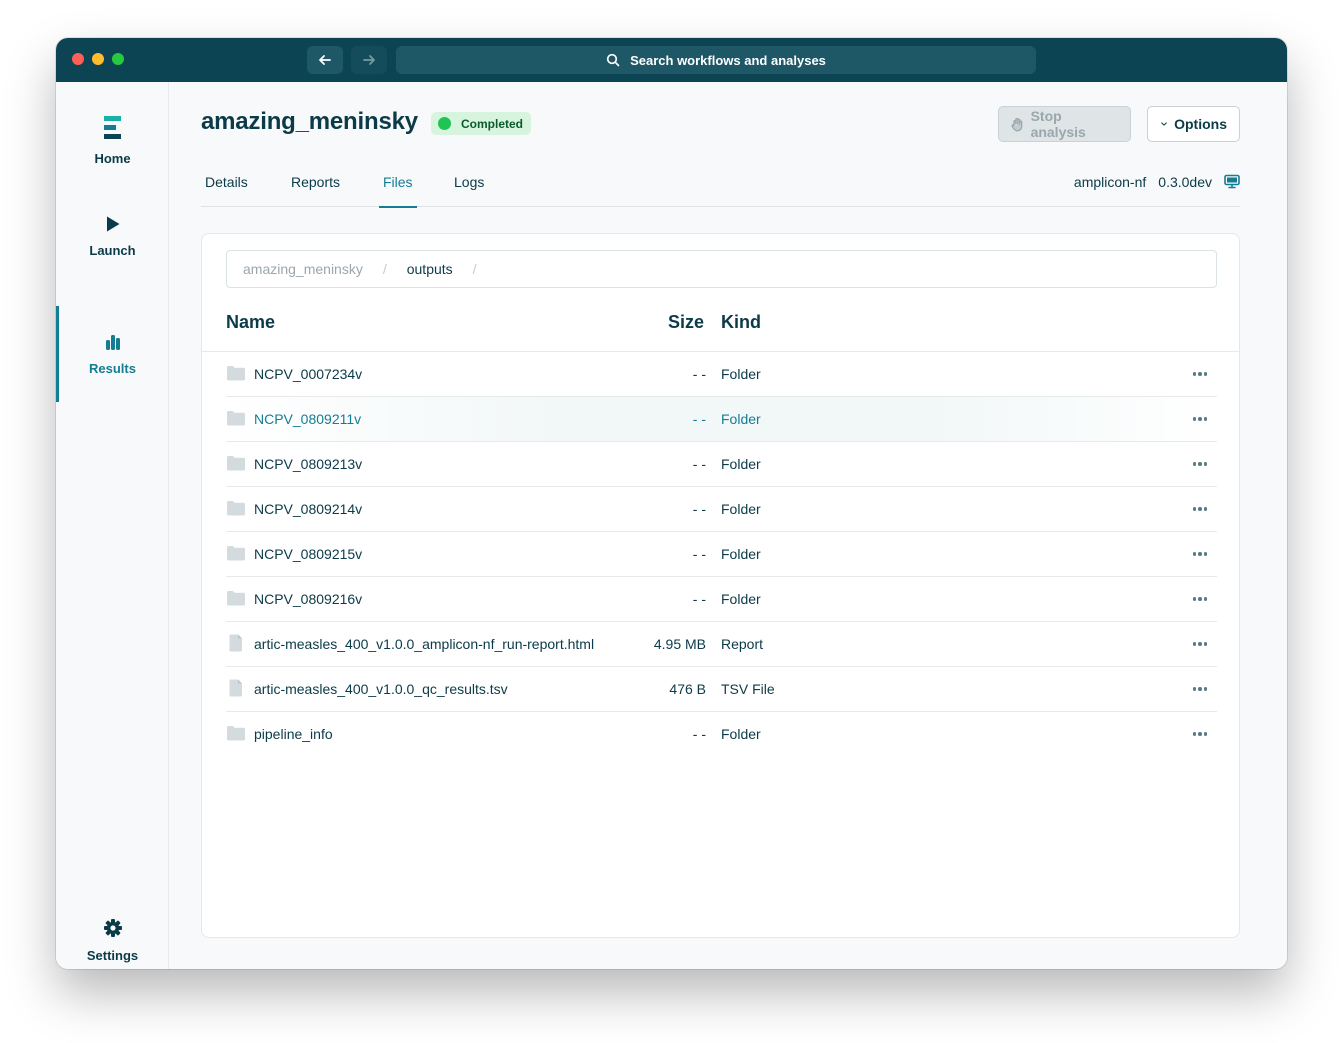 Image resolution: width=1343 pixels, height=1043 pixels. I want to click on table-row: NCPV_0809216v - - Folder, so click(721, 599).